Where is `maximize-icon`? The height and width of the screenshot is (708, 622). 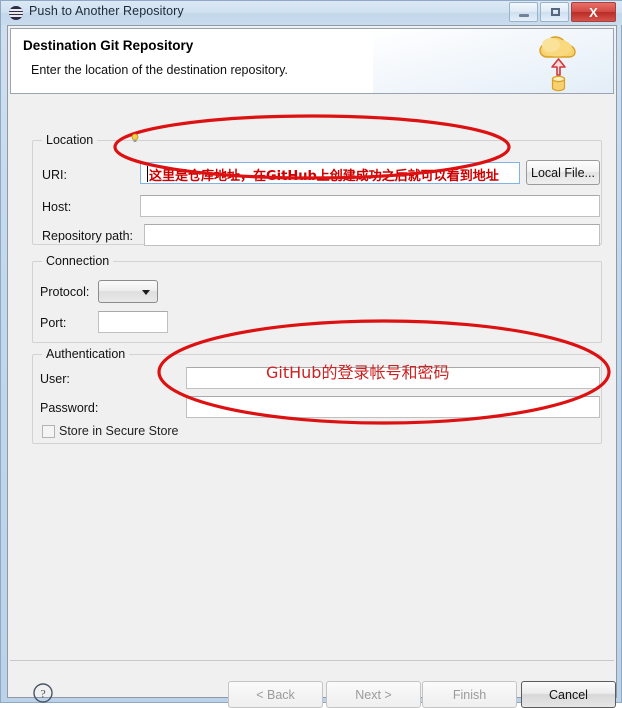
maximize-icon is located at coordinates (555, 12).